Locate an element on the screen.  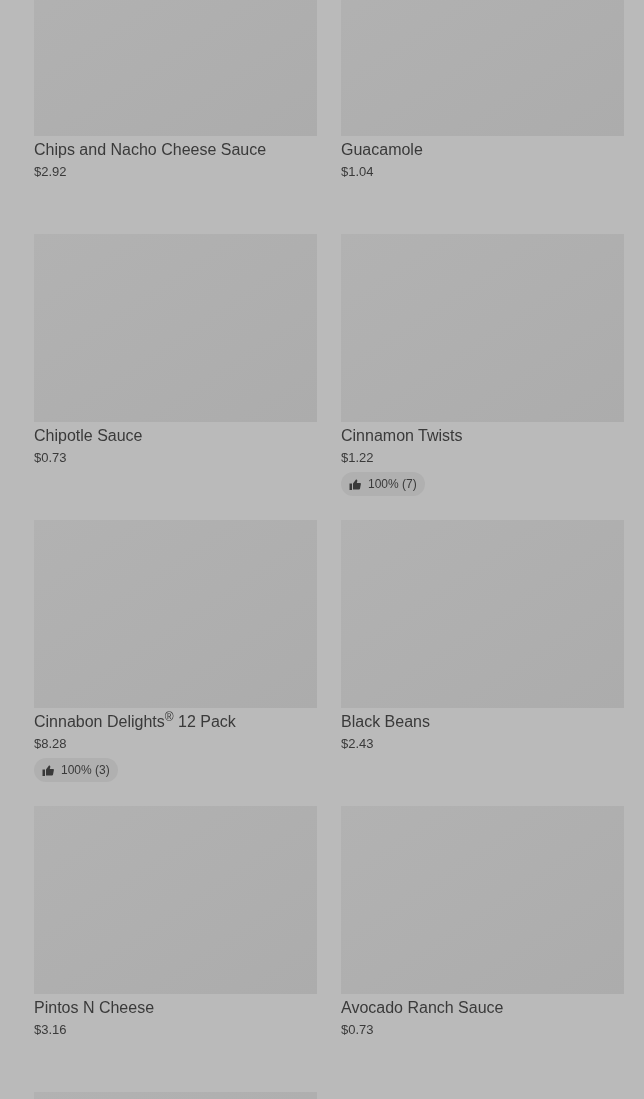
rating-text: 100% (3) is located at coordinates (85, 770).